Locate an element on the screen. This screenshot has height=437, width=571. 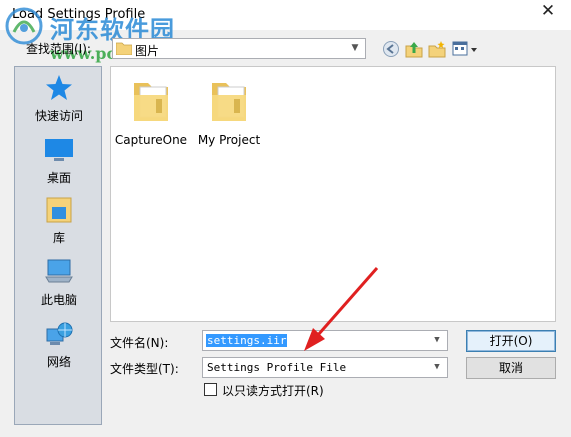
list-item: My Project is located at coordinates (229, 111).